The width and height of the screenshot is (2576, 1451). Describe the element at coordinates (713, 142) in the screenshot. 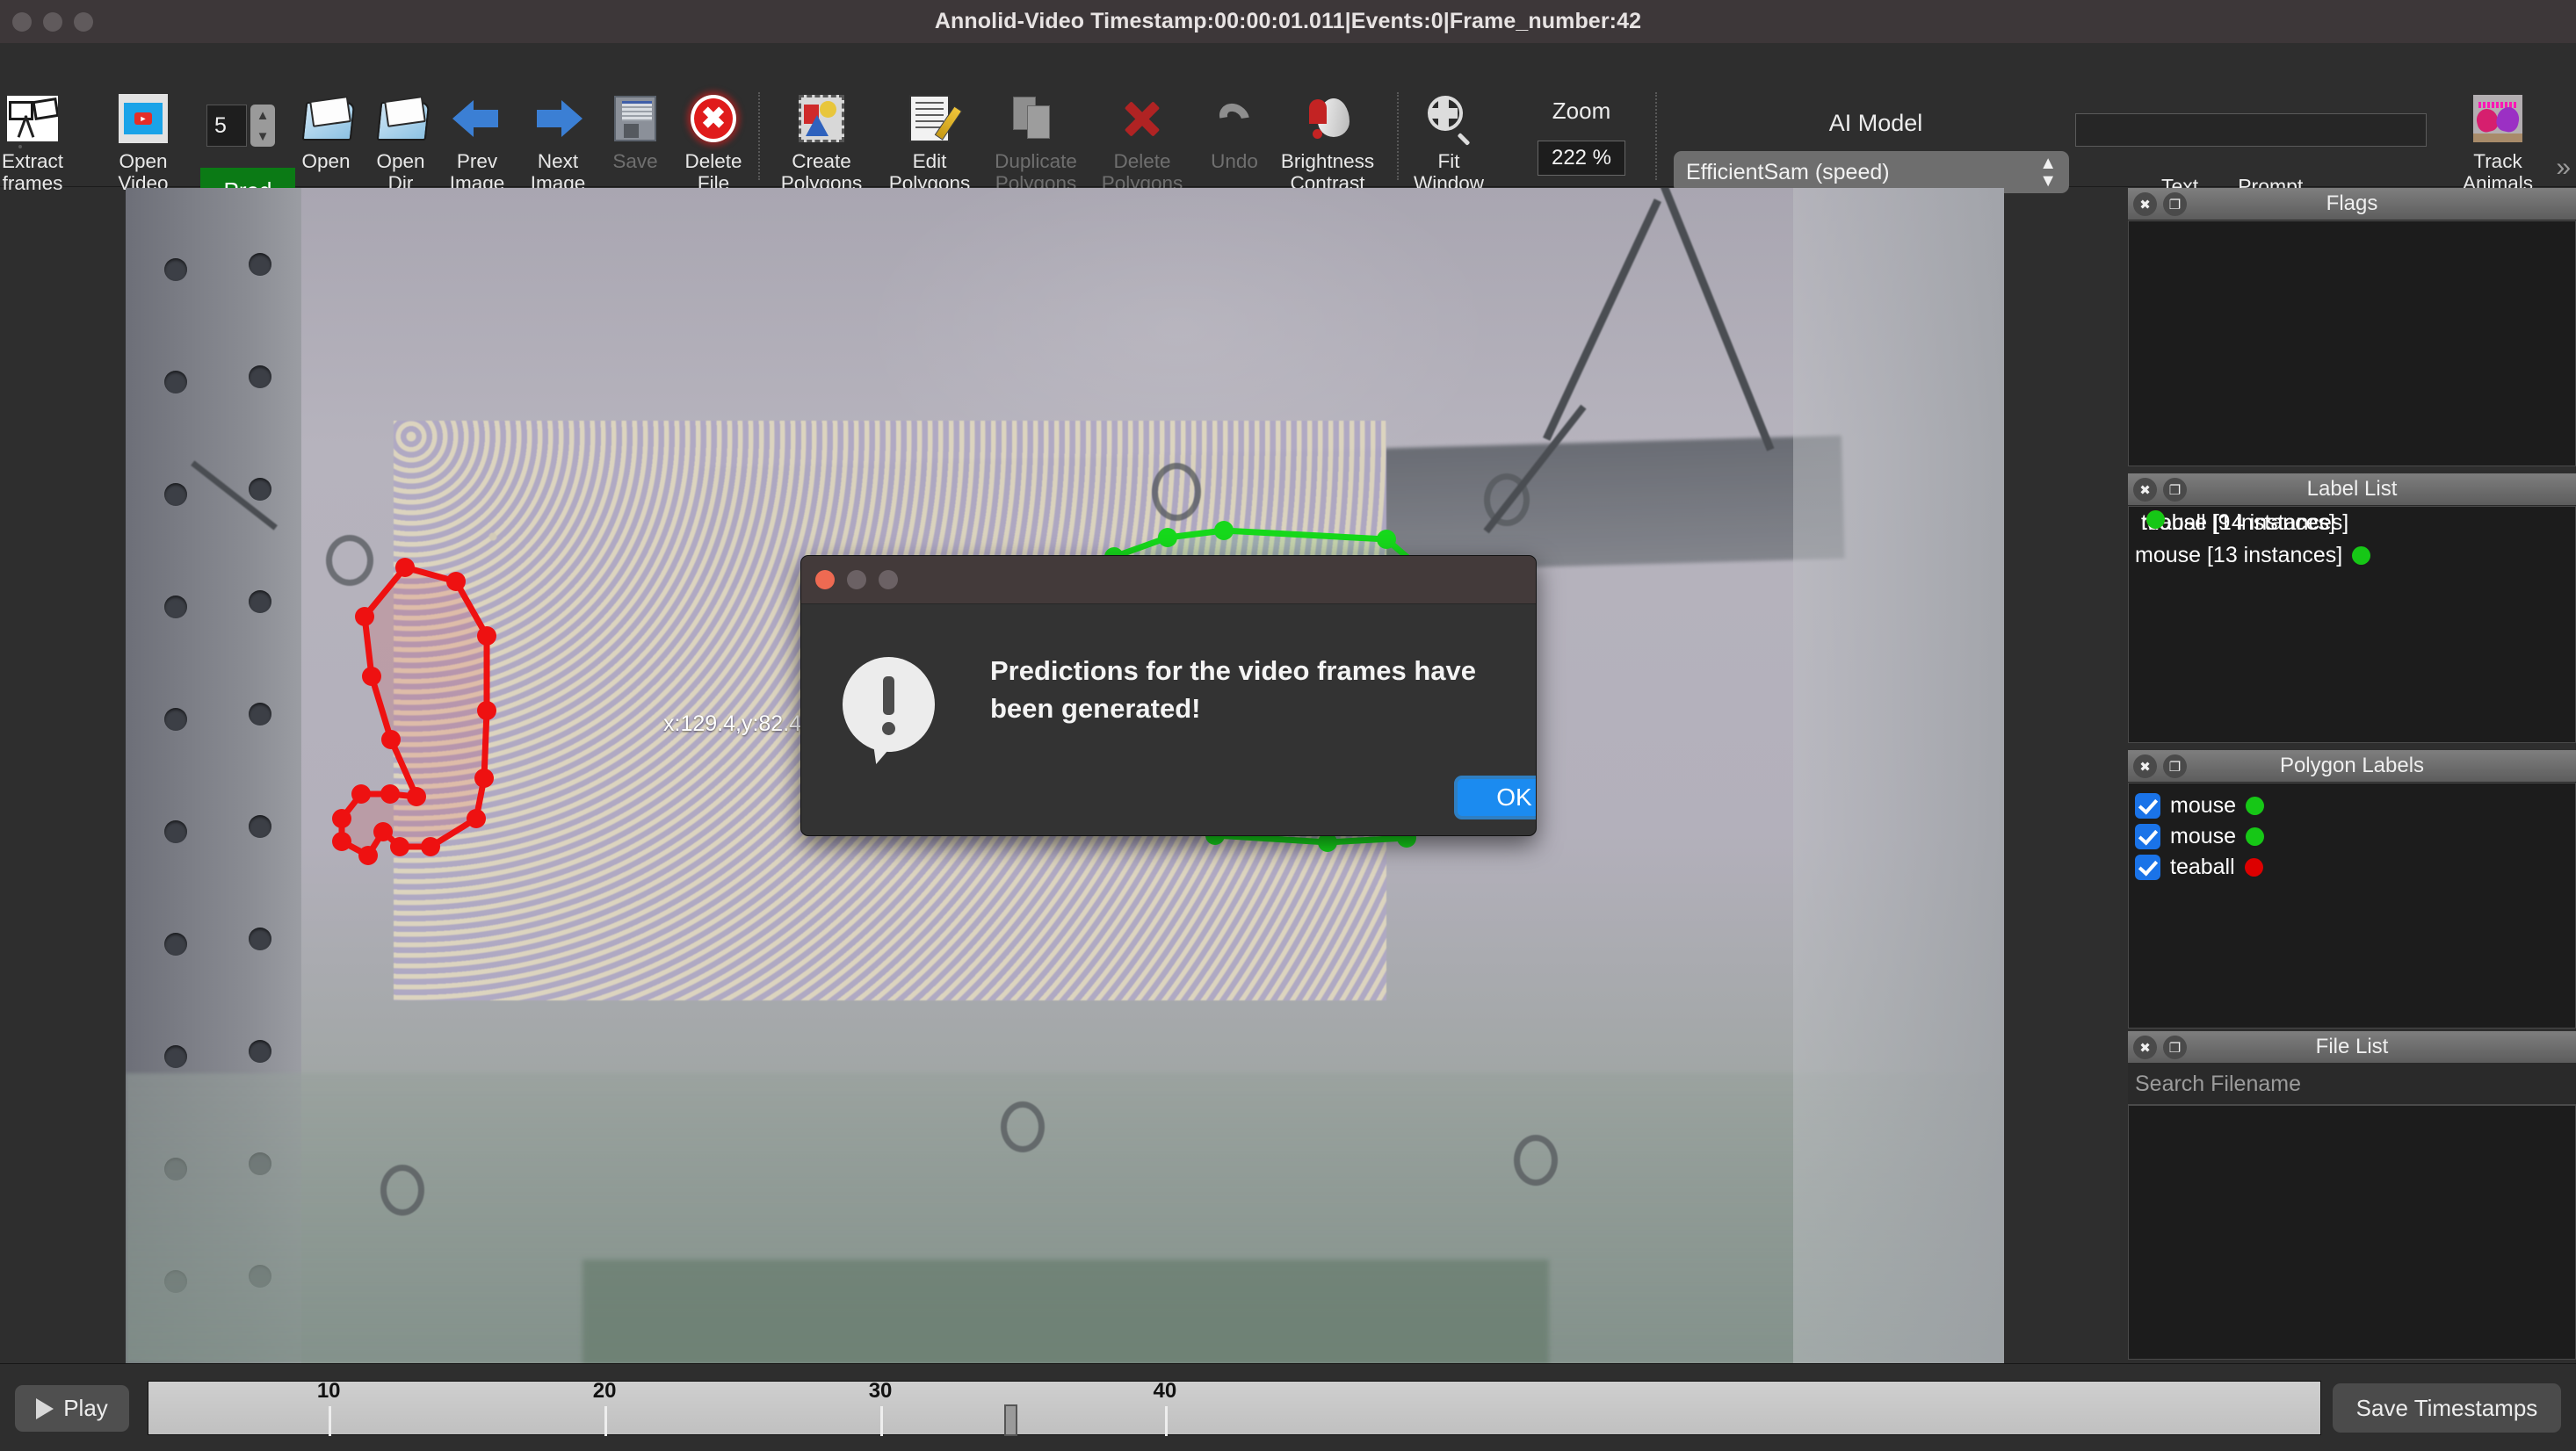

I see `toolbar-button-delete-file: ✖ Delete File` at that location.